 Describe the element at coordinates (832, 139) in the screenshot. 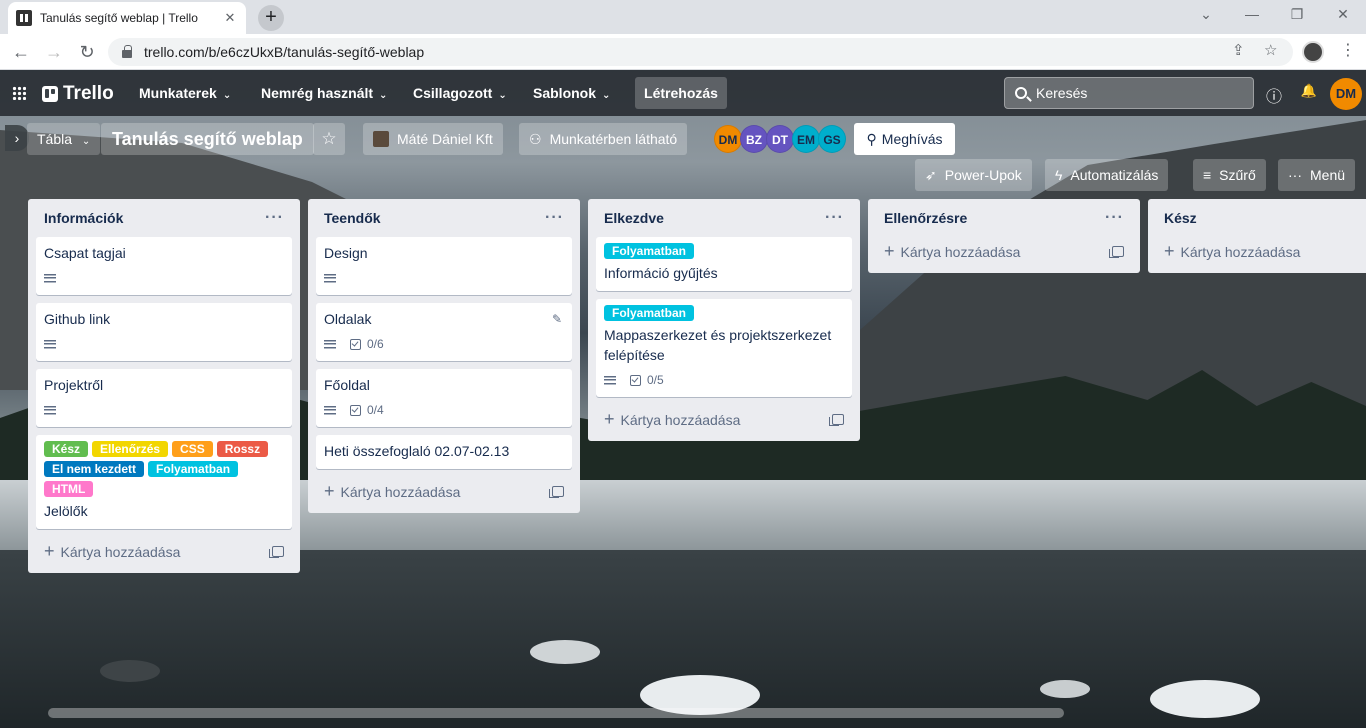

I see `member-avatar: GS` at that location.